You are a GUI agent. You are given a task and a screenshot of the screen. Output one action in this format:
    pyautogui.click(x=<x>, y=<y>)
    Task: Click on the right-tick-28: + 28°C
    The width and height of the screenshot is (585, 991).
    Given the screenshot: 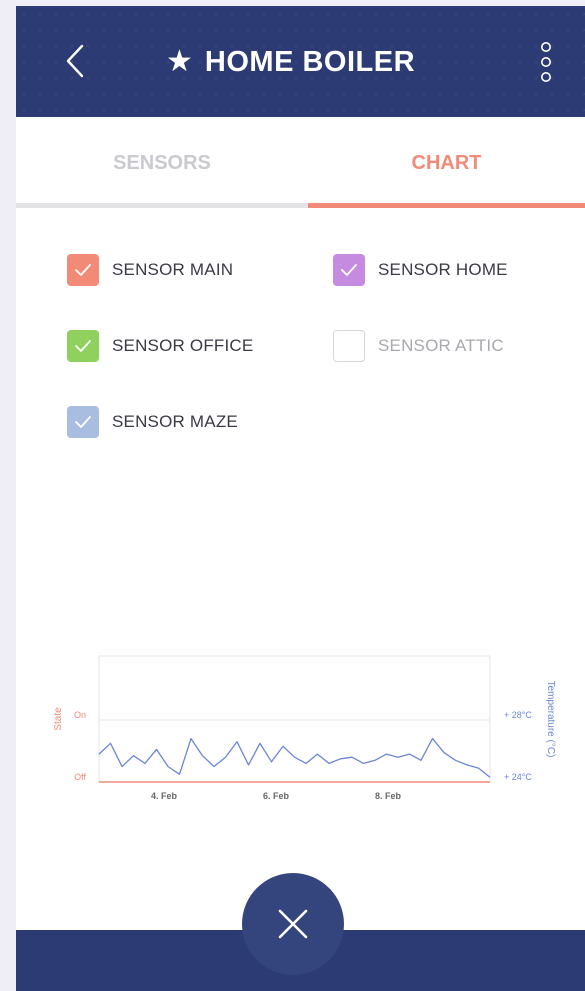 What is the action you would take?
    pyautogui.click(x=518, y=715)
    